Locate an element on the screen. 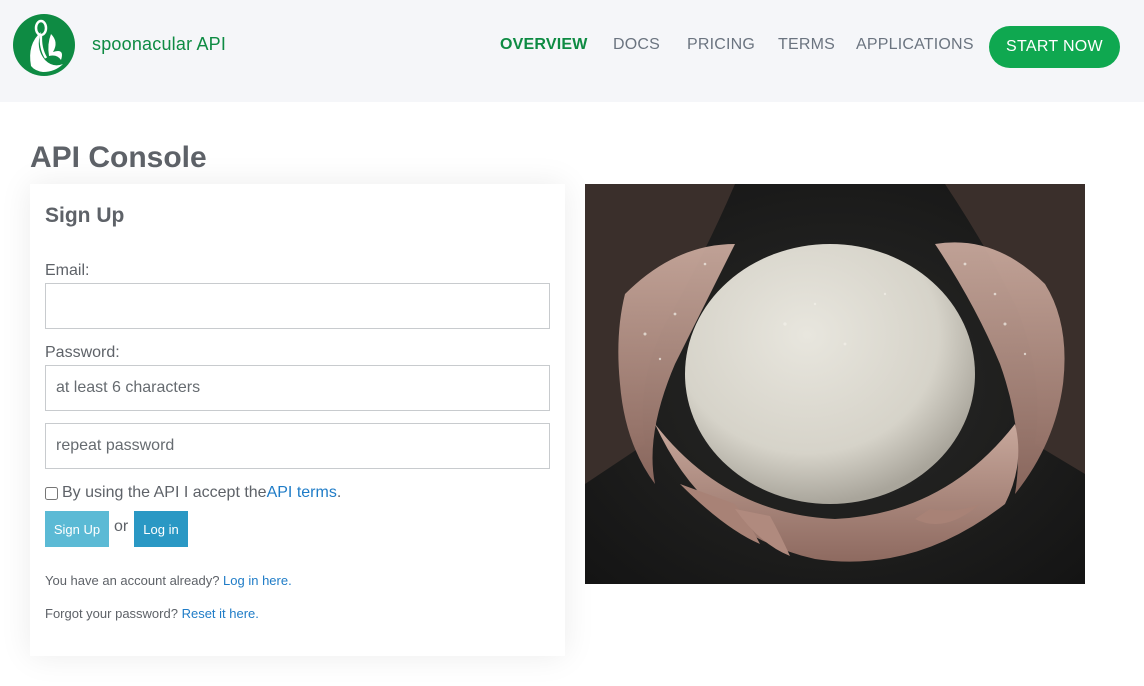  terms-row: By using the API I accept the API terms. is located at coordinates (193, 493).